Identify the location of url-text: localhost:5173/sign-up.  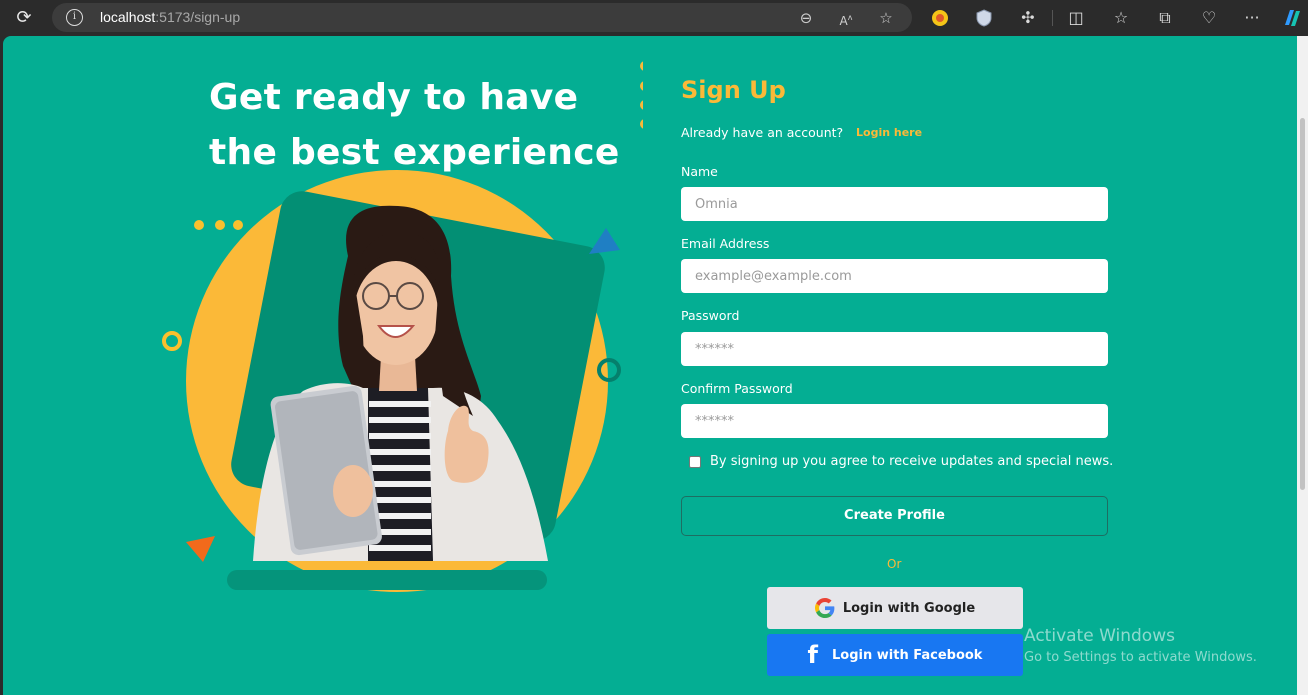
(170, 17).